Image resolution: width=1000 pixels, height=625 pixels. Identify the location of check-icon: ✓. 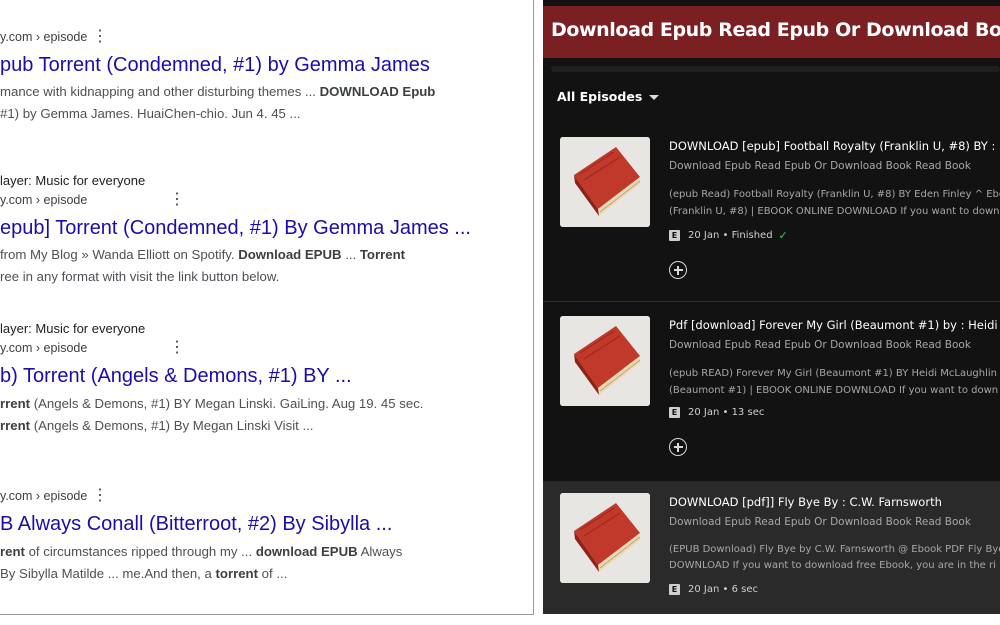
(783, 235).